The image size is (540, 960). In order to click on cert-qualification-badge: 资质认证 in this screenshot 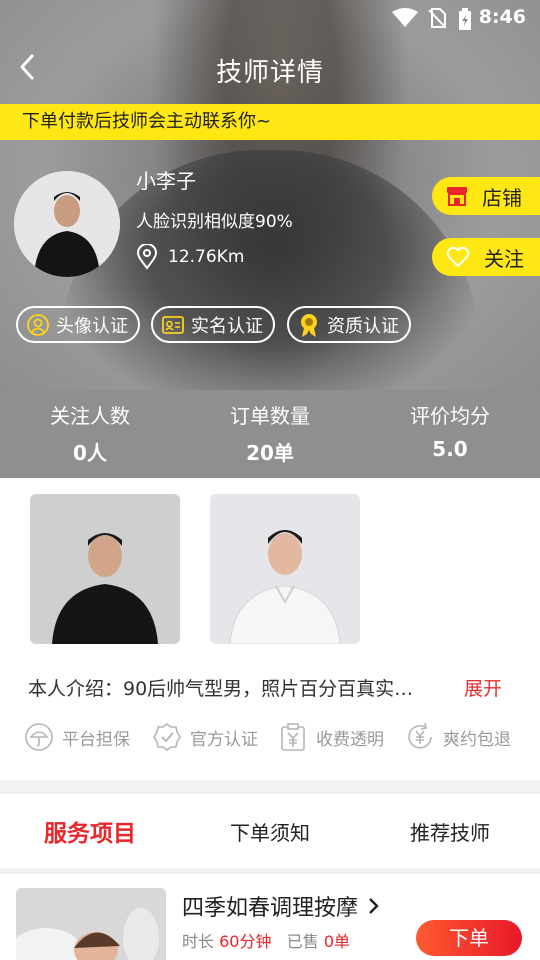, I will do `click(349, 324)`.